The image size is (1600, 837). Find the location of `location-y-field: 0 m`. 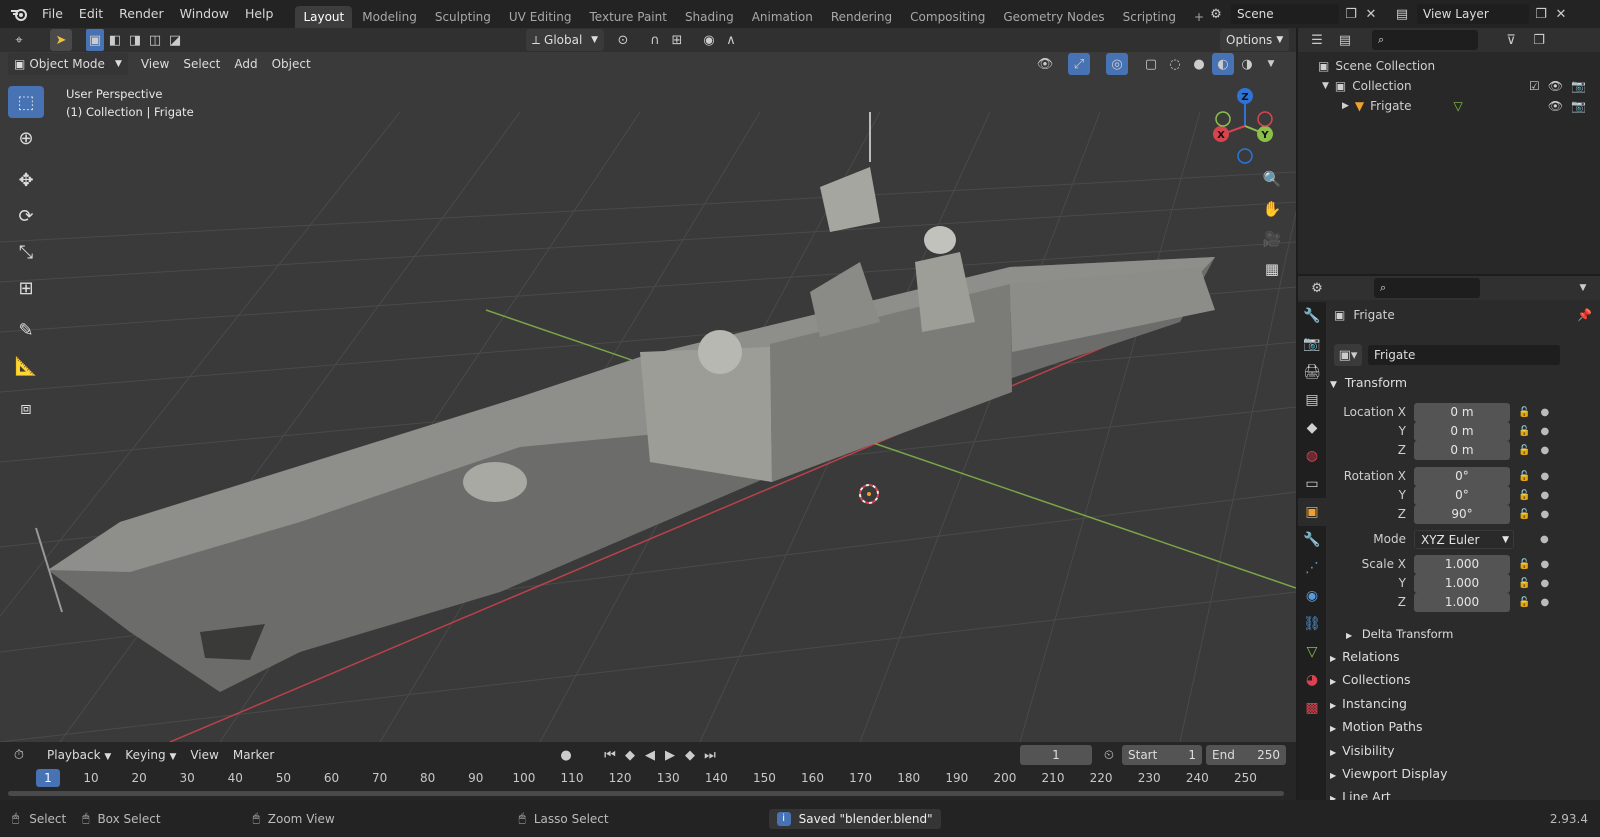

location-y-field: 0 m is located at coordinates (1462, 431).